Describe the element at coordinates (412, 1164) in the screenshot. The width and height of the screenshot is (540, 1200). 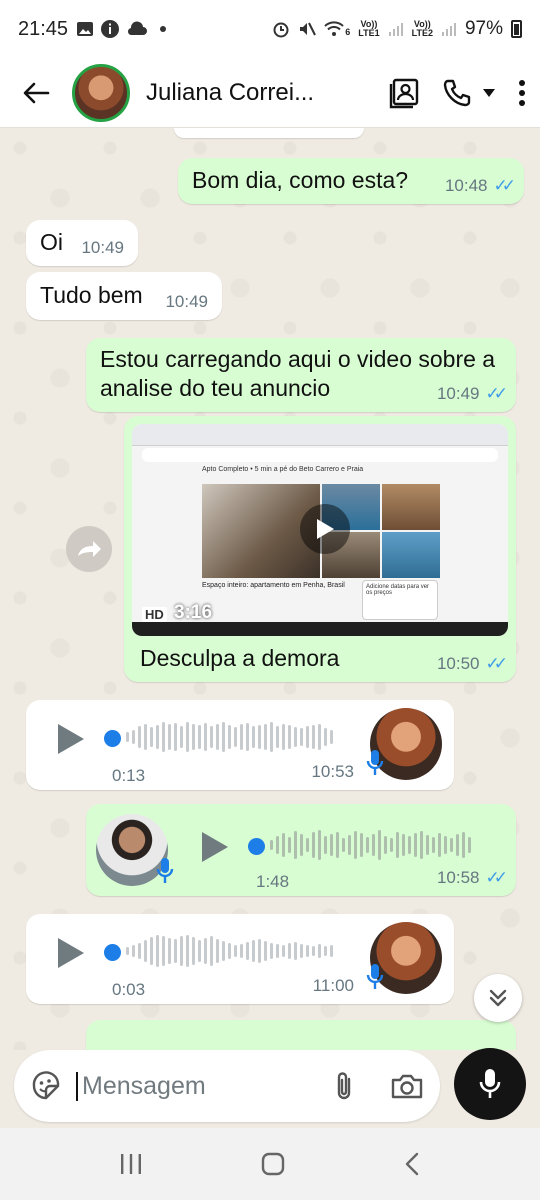
I see `back-nav-icon` at that location.